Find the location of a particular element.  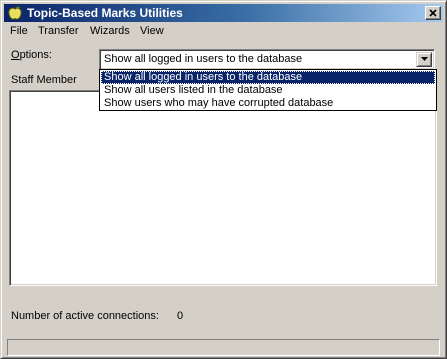

options-combobox: Show all logged in users to the database is located at coordinates (267, 59).